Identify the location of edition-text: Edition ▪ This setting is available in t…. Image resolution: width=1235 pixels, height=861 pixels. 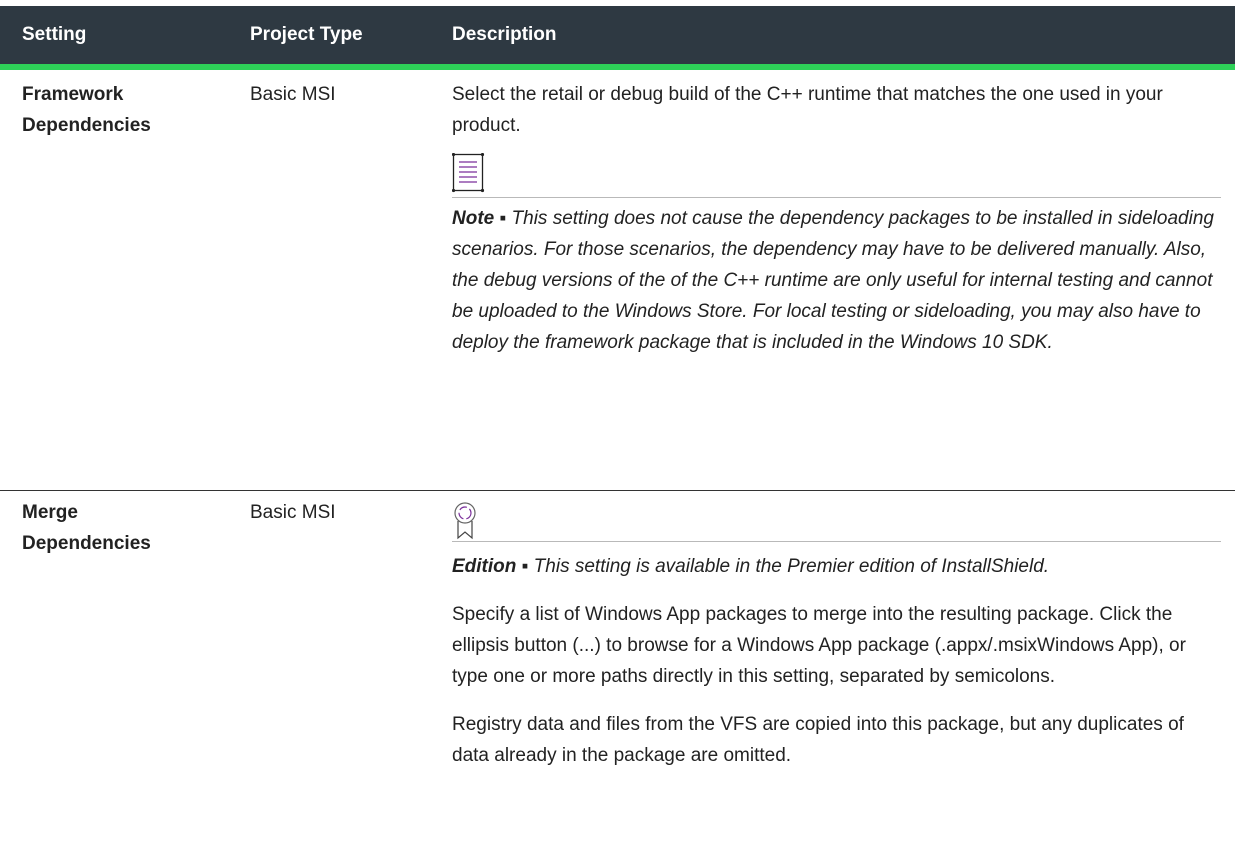
(836, 566).